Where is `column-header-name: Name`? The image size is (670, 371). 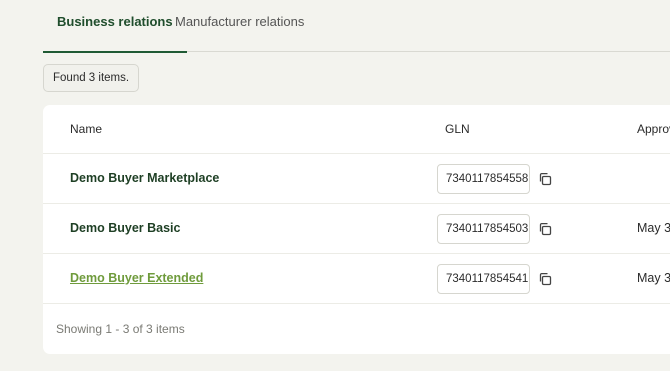 column-header-name: Name is located at coordinates (86, 129).